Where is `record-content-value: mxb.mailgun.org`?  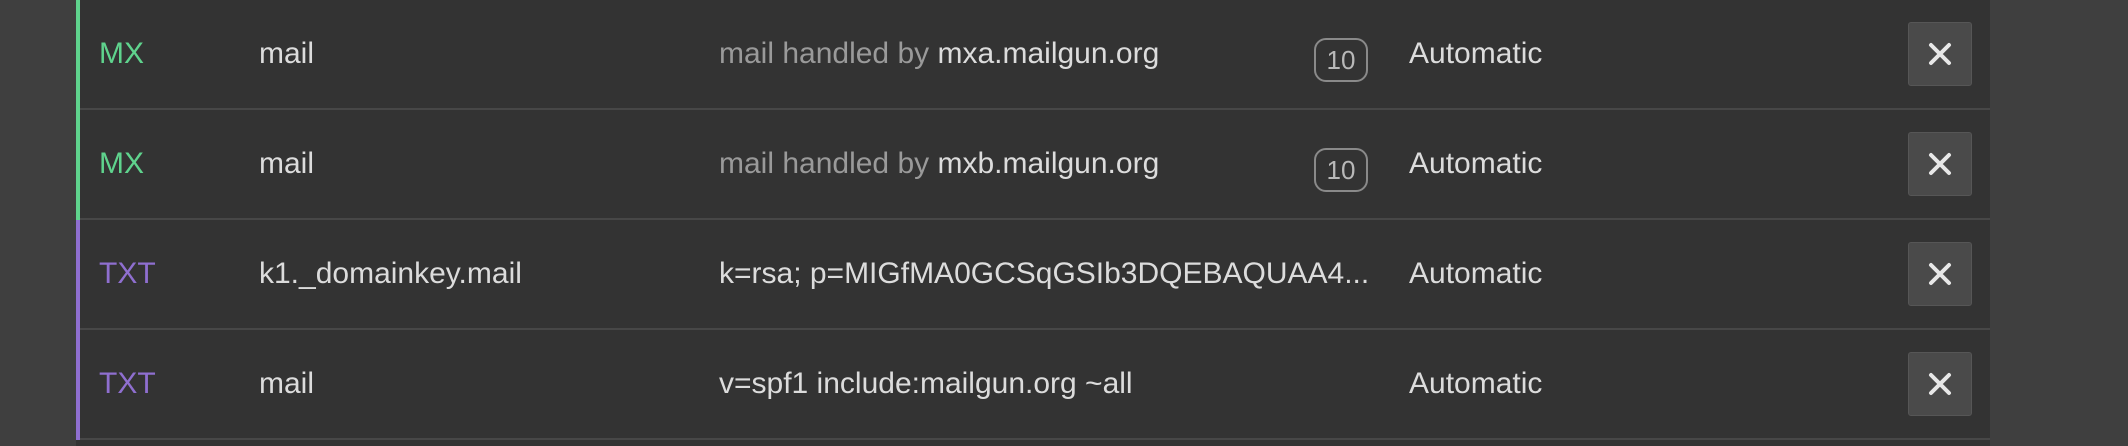 record-content-value: mxb.mailgun.org is located at coordinates (1048, 163).